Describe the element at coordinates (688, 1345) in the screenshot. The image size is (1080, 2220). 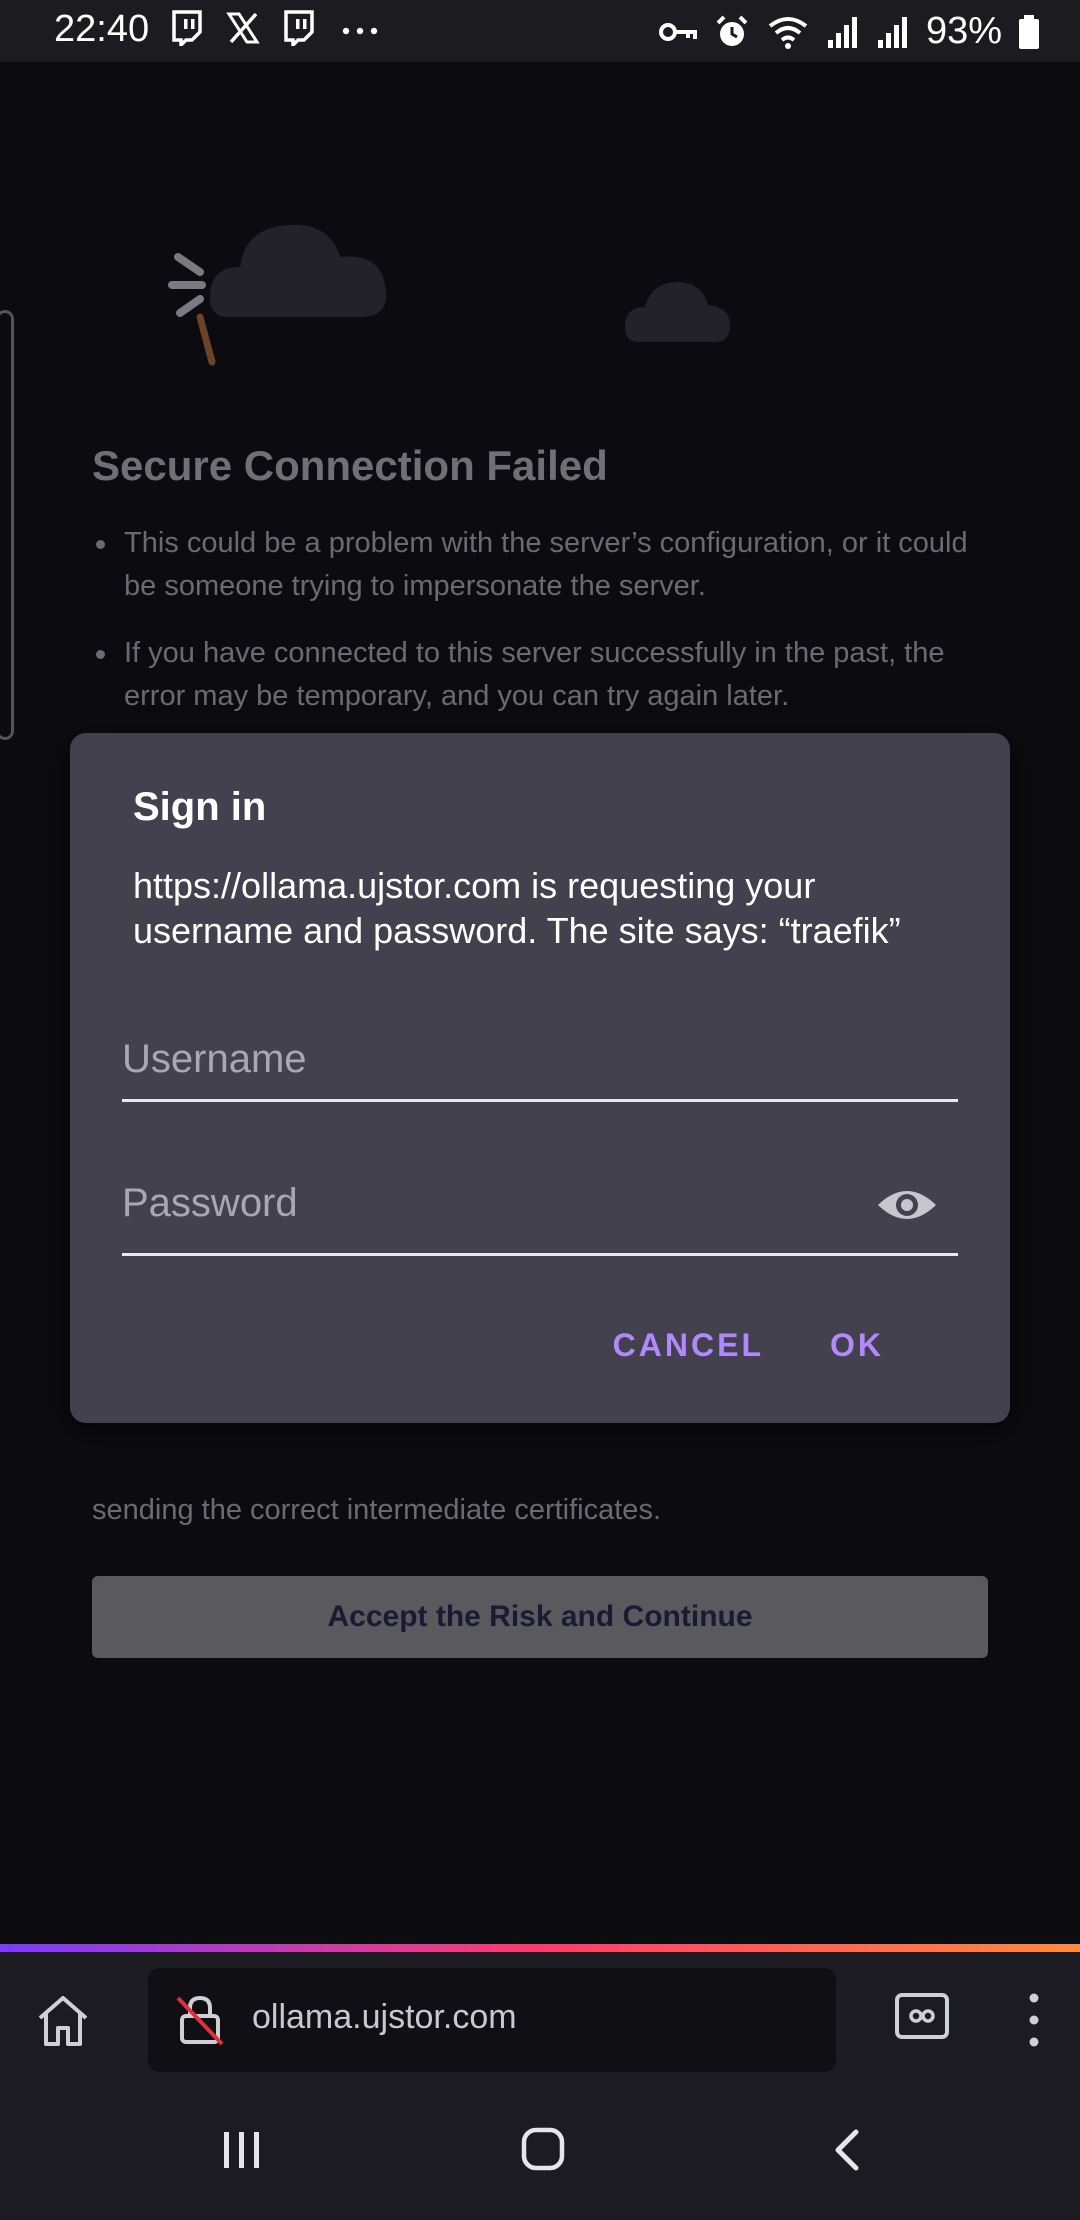
I see `cancel-button: CANCEL` at that location.